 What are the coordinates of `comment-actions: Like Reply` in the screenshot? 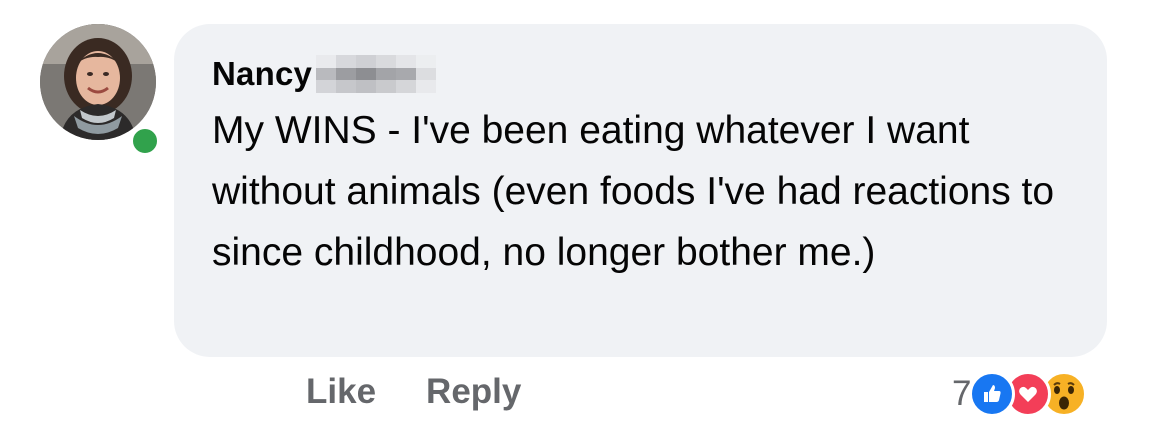 It's located at (413, 392).